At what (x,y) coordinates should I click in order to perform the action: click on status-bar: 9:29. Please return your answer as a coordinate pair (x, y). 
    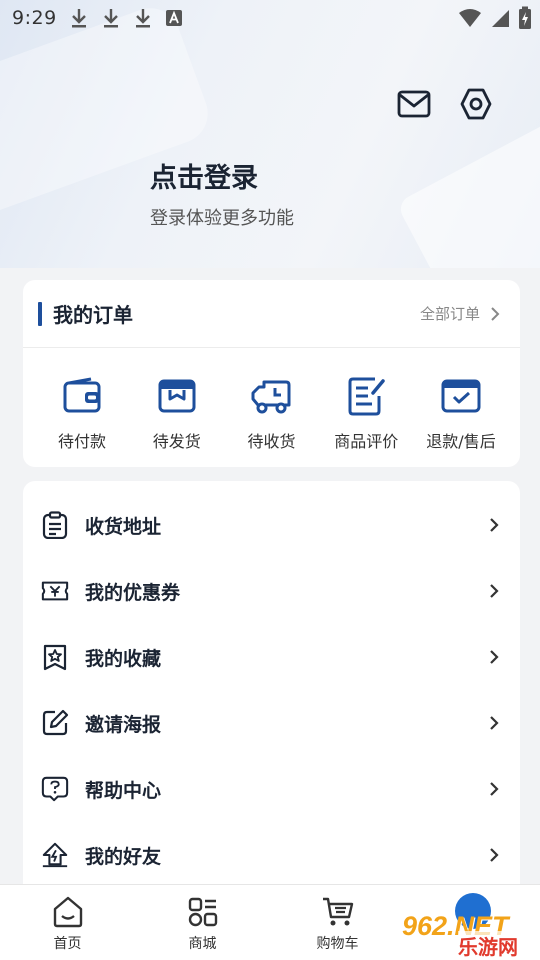
    Looking at the image, I should click on (270, 18).